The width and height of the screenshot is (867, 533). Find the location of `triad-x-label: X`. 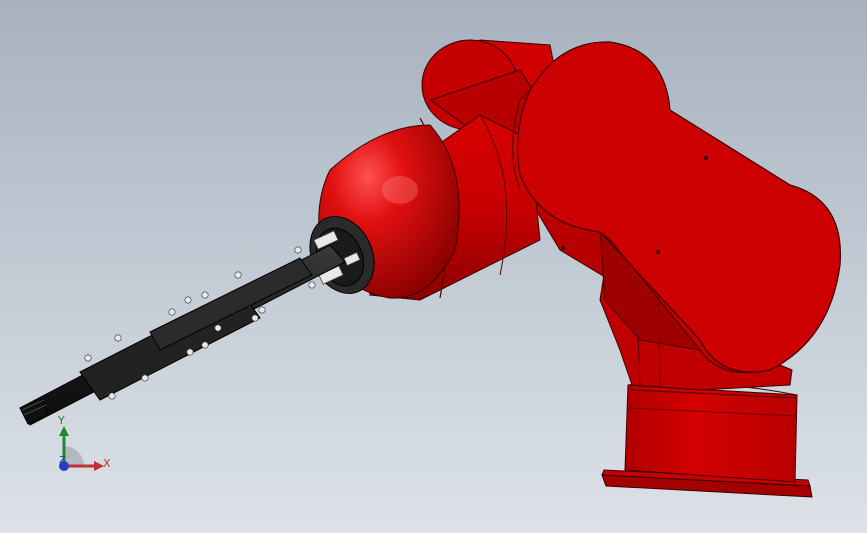

triad-x-label: X is located at coordinates (107, 463).